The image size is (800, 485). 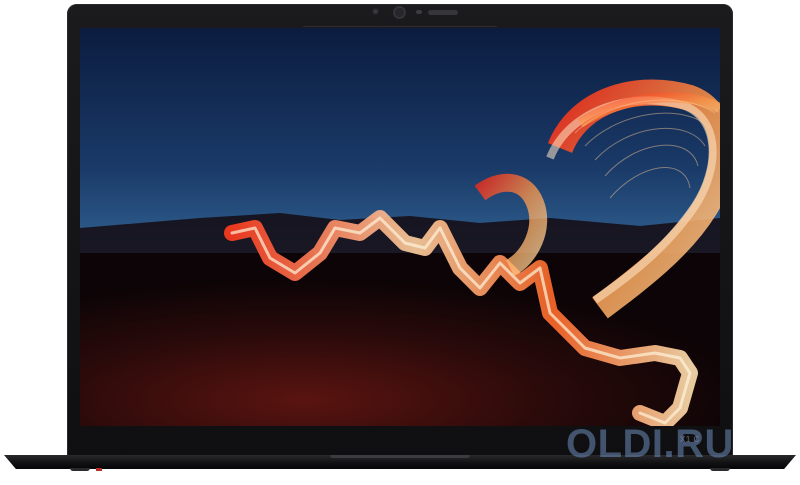 What do you see at coordinates (80, 469) in the screenshot?
I see `left-foot` at bounding box center [80, 469].